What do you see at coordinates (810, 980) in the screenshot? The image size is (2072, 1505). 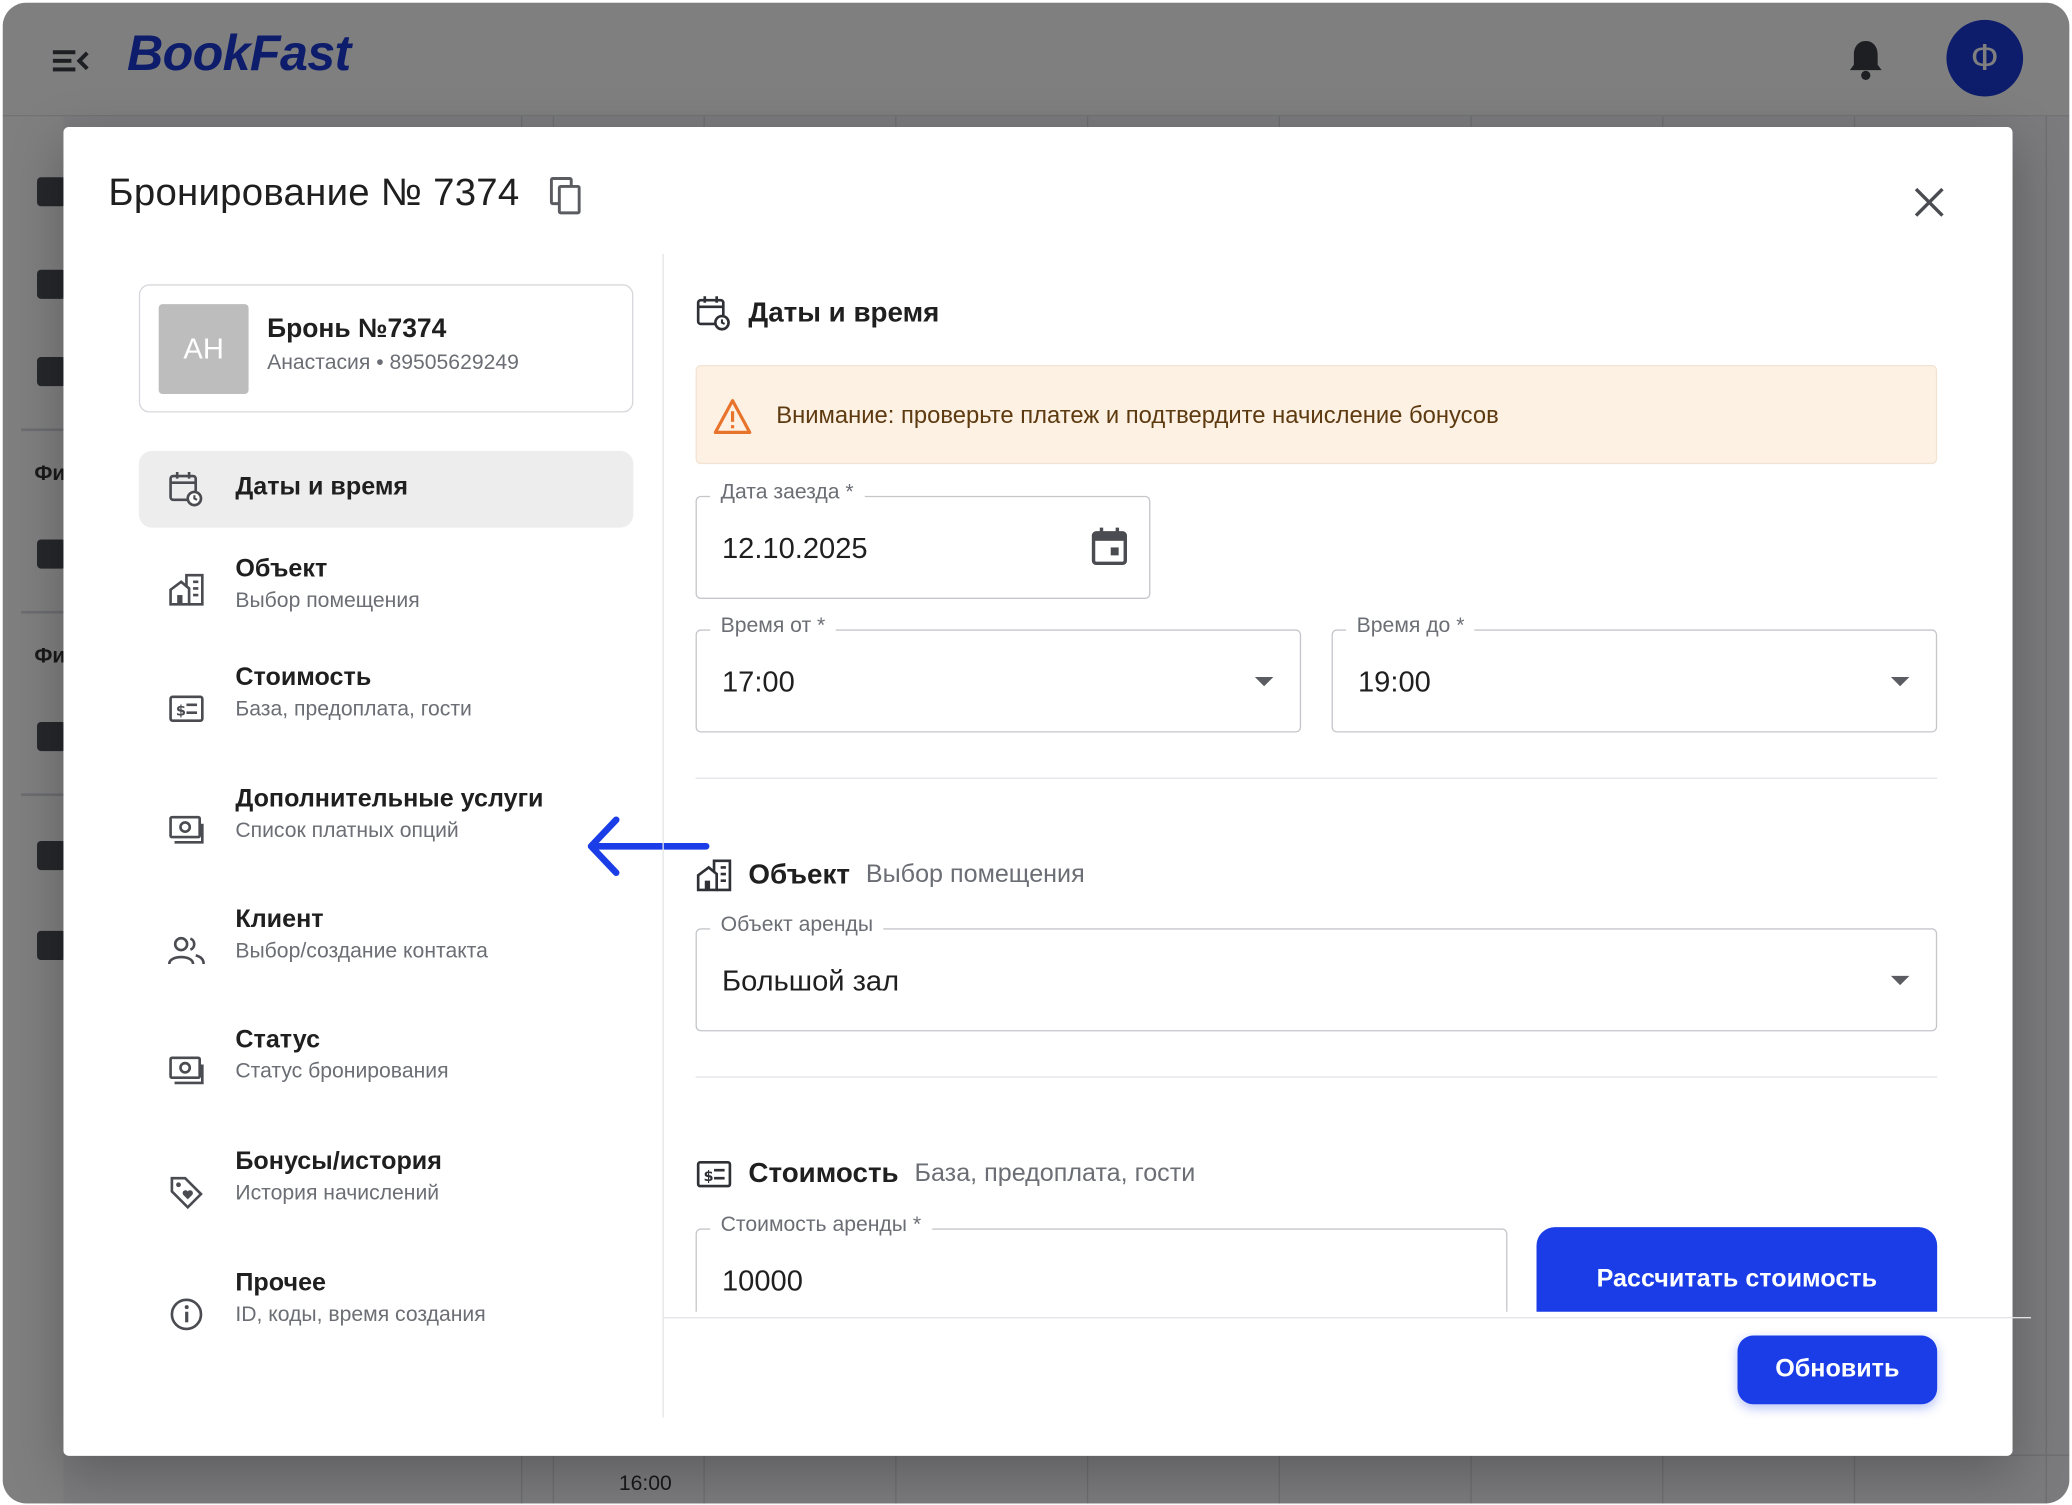 I see `field-value: Большой зал` at bounding box center [810, 980].